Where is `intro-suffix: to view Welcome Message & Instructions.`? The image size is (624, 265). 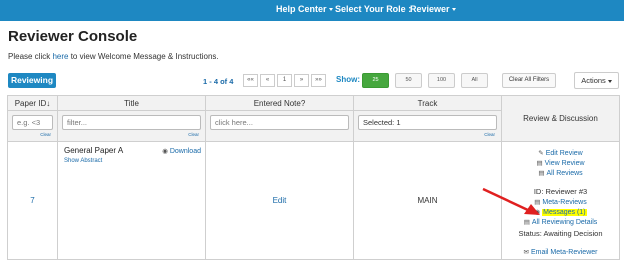 intro-suffix: to view Welcome Message & Instructions. is located at coordinates (143, 56).